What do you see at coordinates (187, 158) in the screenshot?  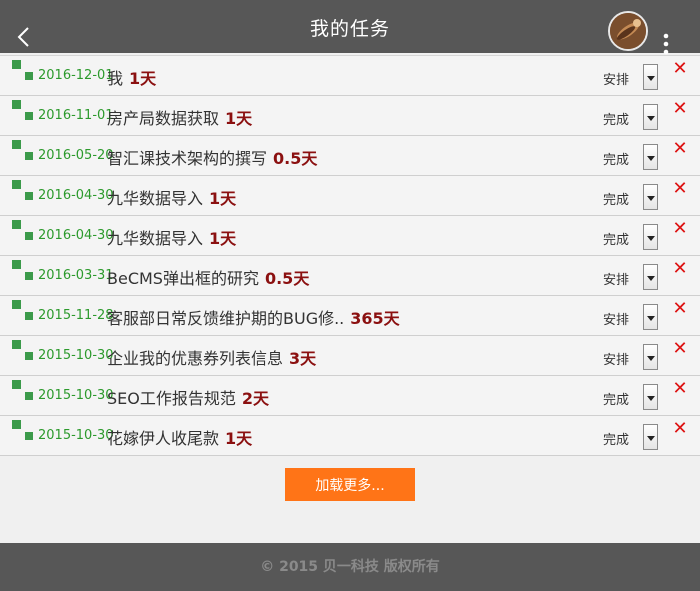 I see `task-name: 智汇课技术架构的撰写` at bounding box center [187, 158].